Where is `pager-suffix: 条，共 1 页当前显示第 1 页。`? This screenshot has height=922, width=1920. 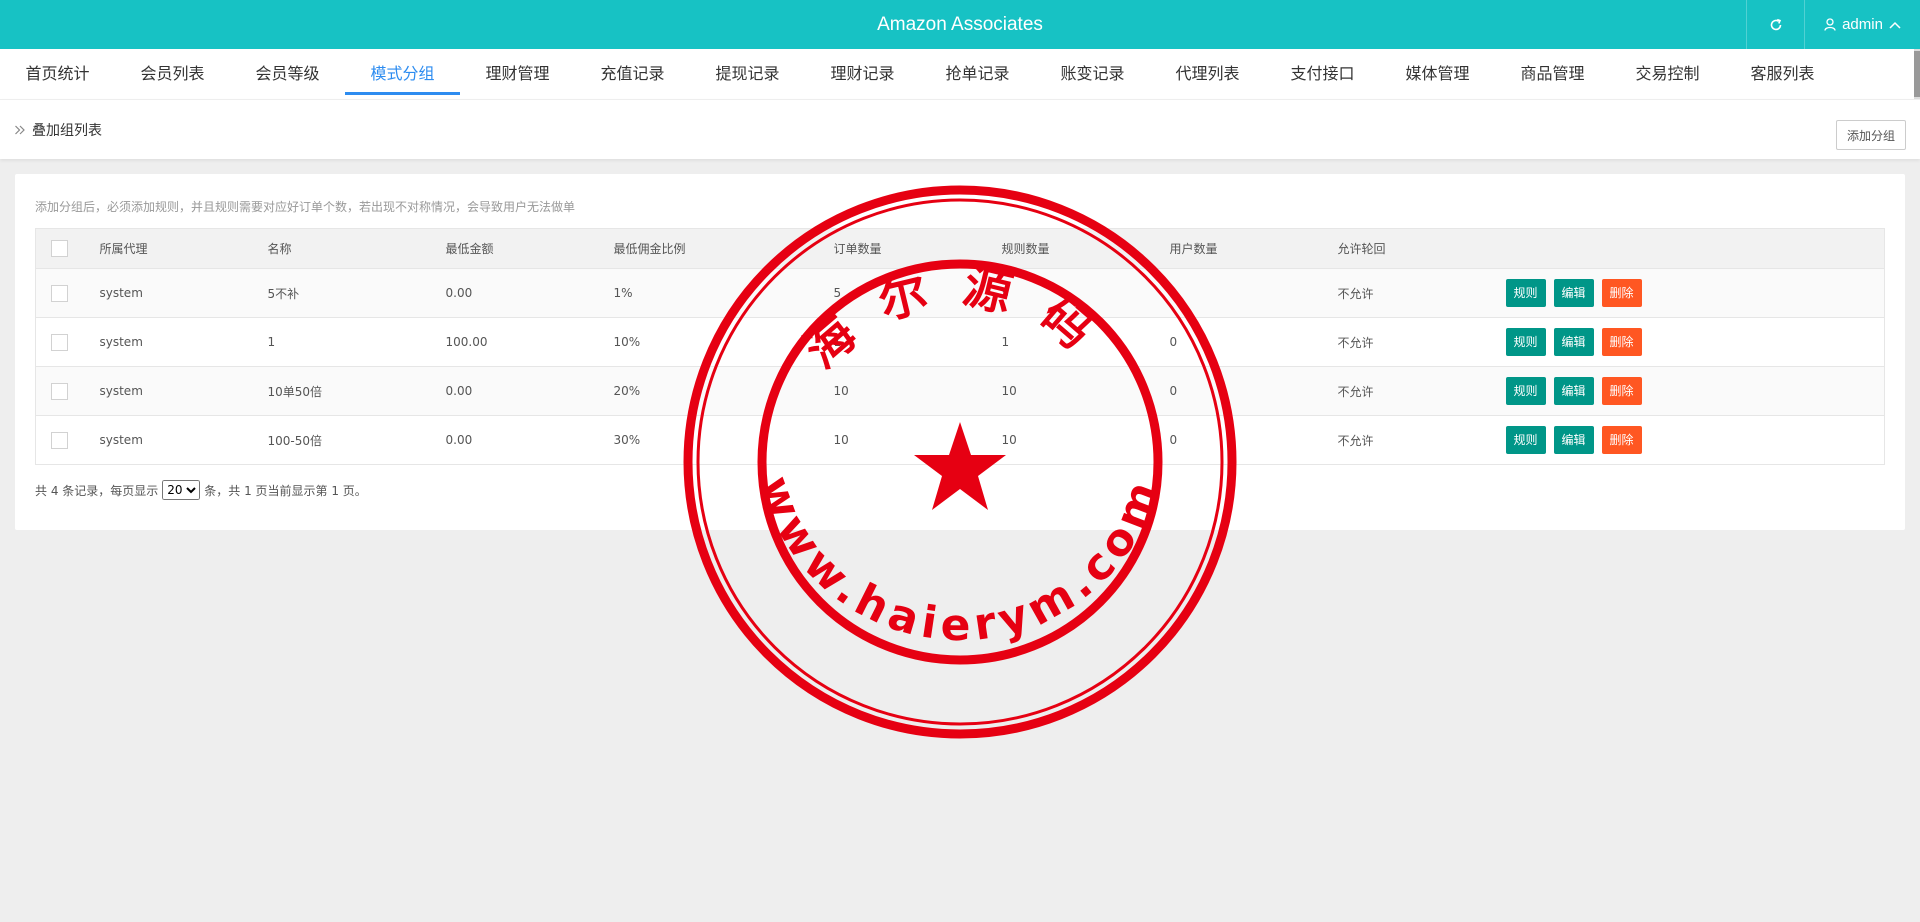 pager-suffix: 条，共 1 页当前显示第 1 页。 is located at coordinates (285, 490).